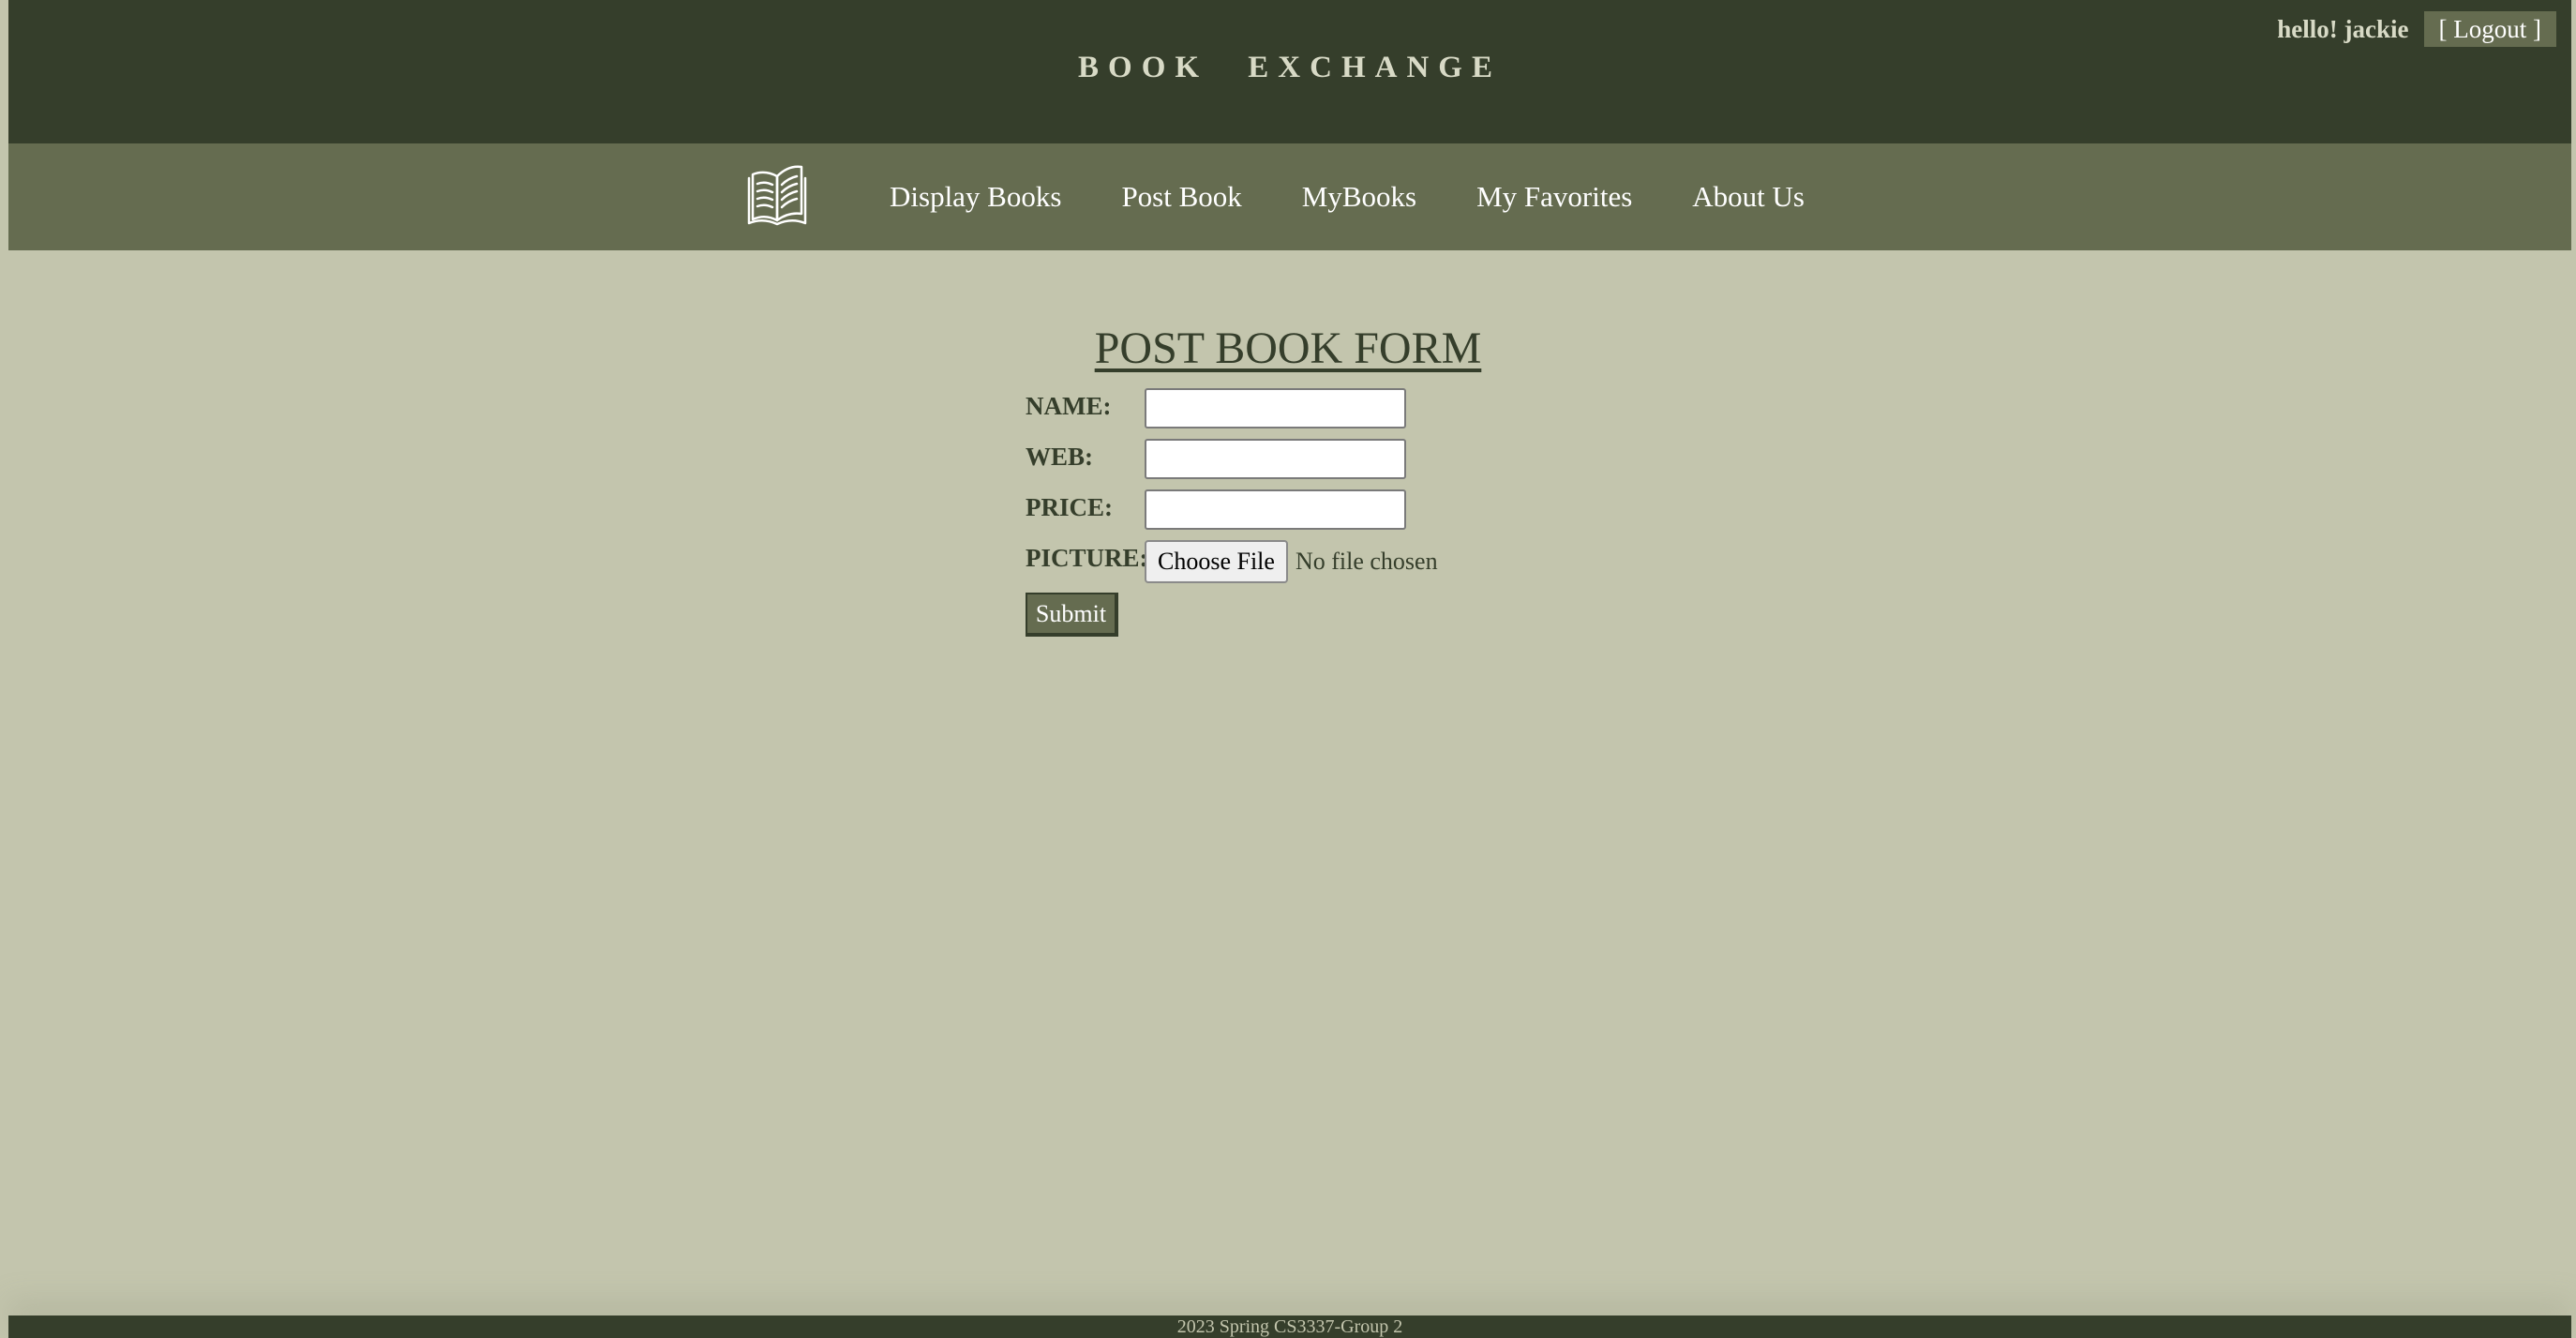  I want to click on open-book-icon, so click(777, 197).